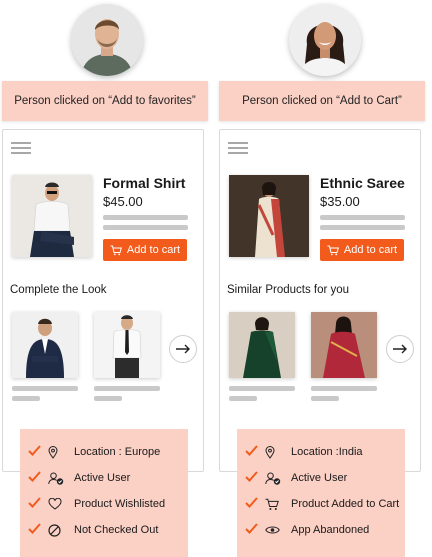  I want to click on attribute-label: Not Checked Out, so click(116, 530).